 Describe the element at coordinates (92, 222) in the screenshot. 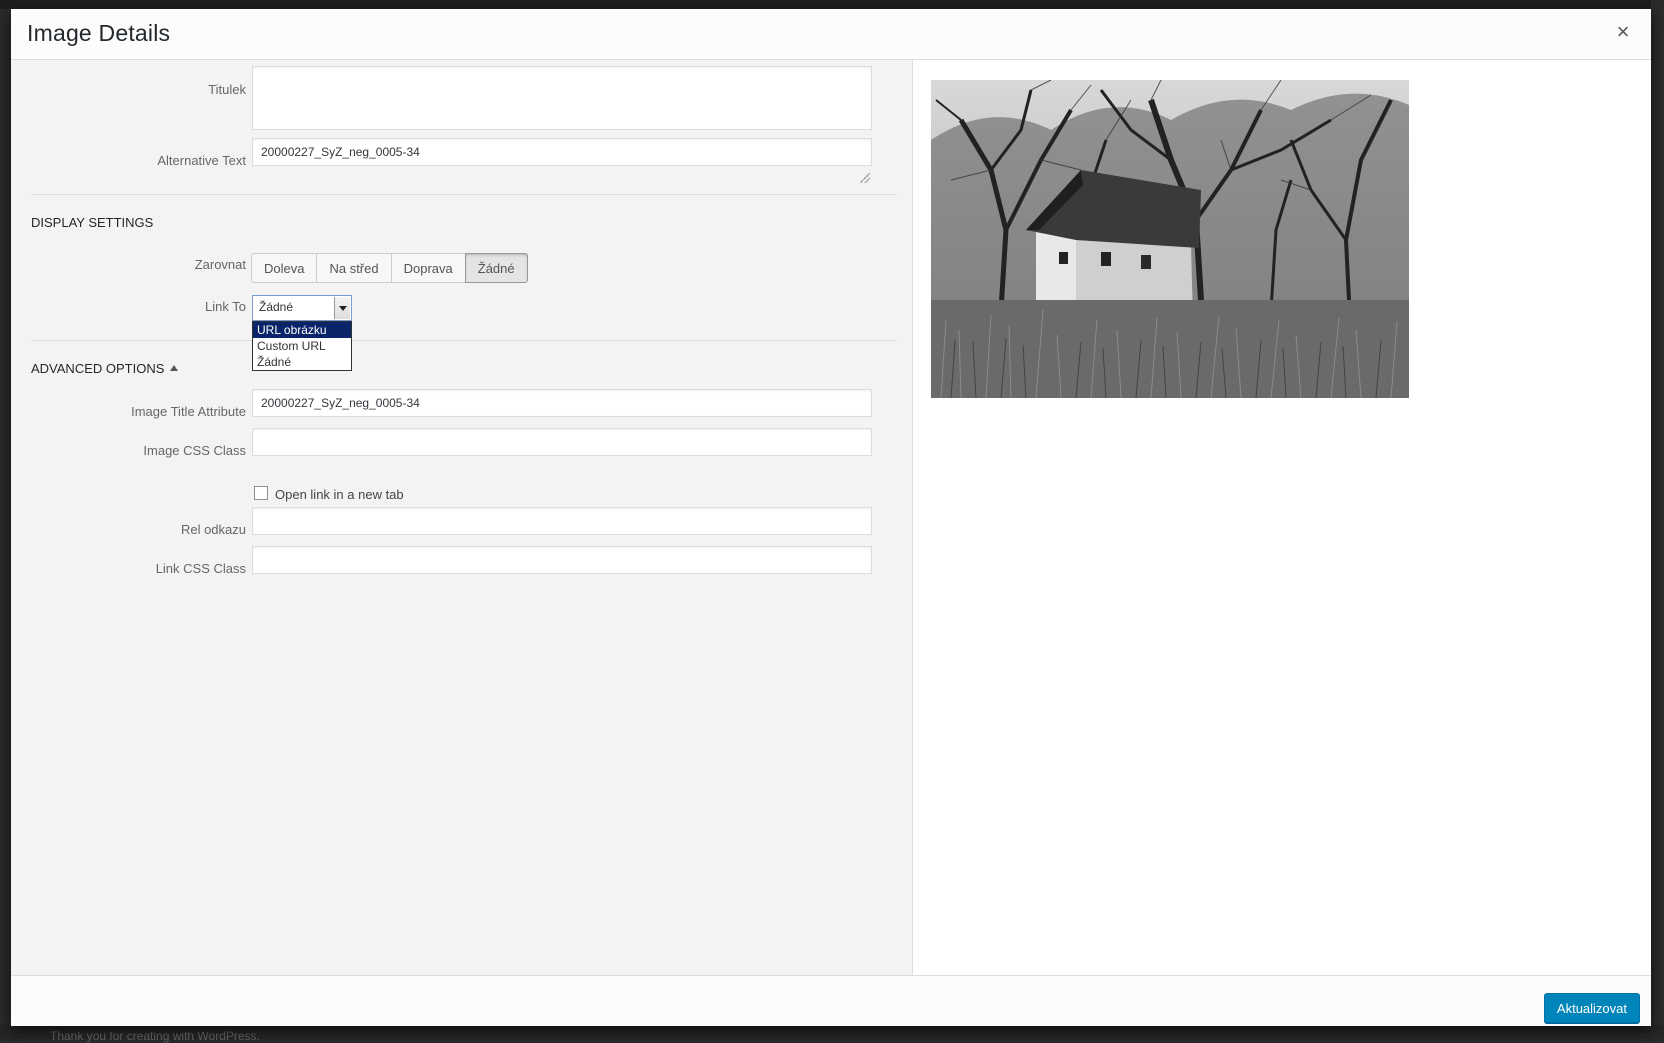

I see `display-settings-heading: DISPLAY SETTINGS` at that location.